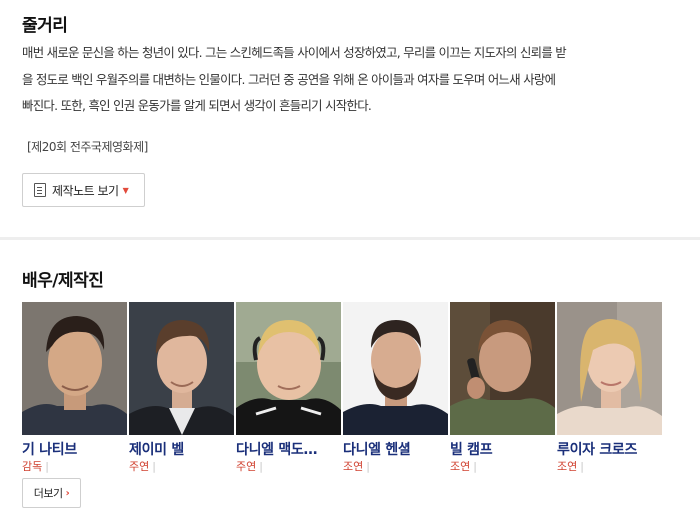  I want to click on more-label: 더보기, so click(48, 493).